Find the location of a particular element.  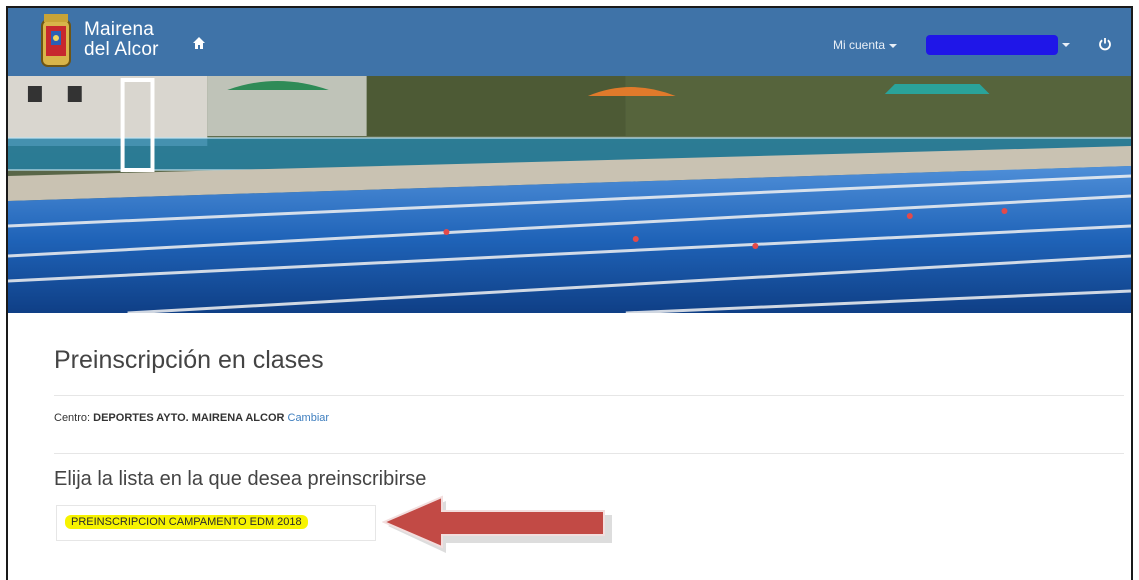

brand-name: Mairena del Alcor is located at coordinates (121, 40).